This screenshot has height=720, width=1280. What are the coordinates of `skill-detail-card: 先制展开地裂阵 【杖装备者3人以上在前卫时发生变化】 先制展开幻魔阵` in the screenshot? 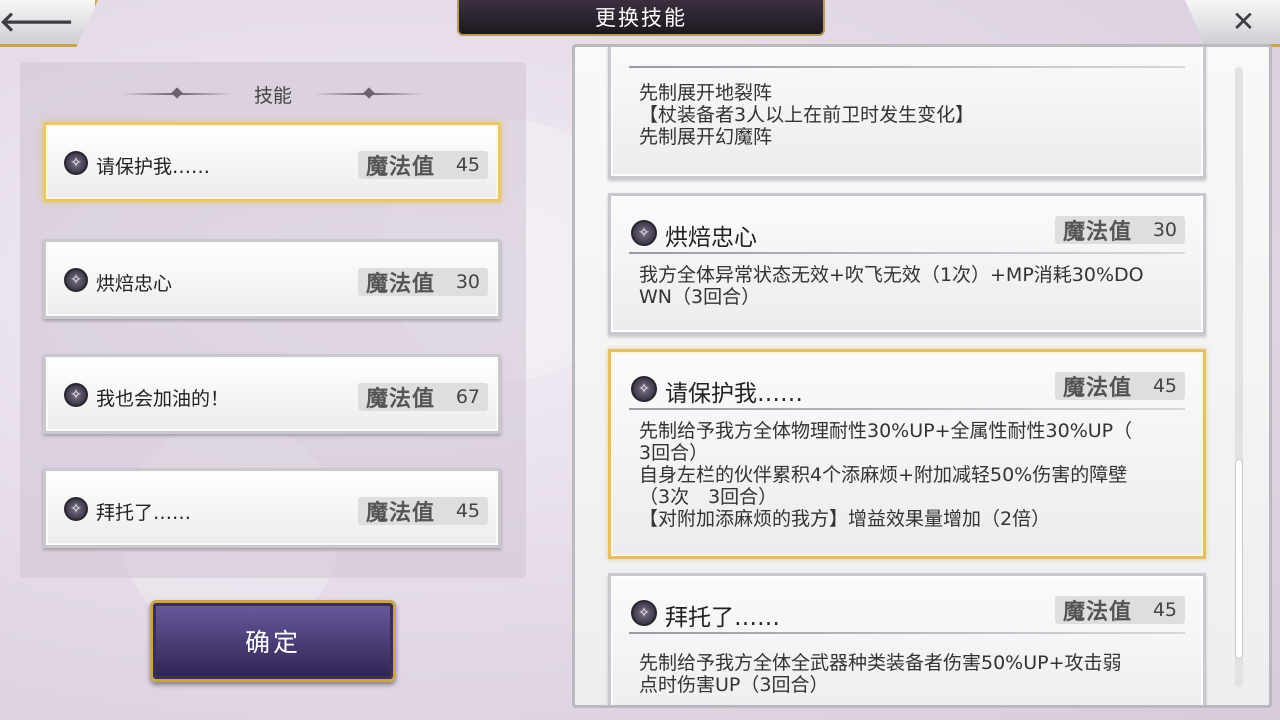 It's located at (907, 113).